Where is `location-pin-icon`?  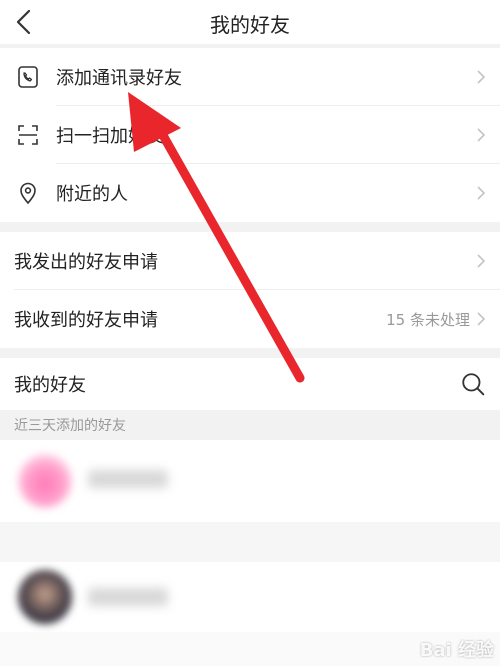
location-pin-icon is located at coordinates (28, 193).